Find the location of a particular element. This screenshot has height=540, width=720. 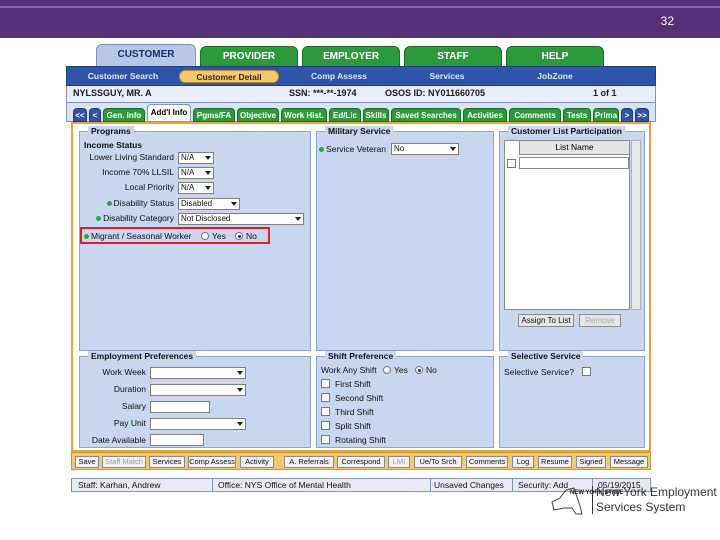

comments-button: Comments is located at coordinates (487, 462).